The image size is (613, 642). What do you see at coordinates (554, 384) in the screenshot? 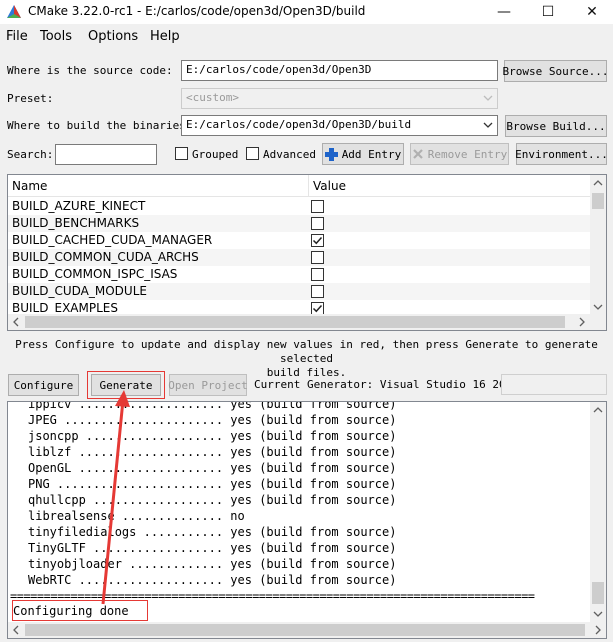
I see `generator-status-field` at bounding box center [554, 384].